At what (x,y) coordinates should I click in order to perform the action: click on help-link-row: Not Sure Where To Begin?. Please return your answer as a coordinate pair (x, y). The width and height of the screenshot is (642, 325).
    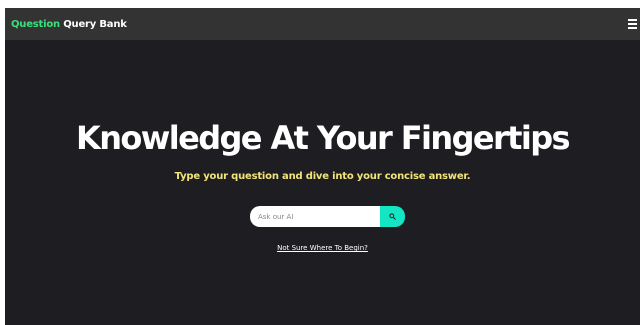
    Looking at the image, I should click on (322, 248).